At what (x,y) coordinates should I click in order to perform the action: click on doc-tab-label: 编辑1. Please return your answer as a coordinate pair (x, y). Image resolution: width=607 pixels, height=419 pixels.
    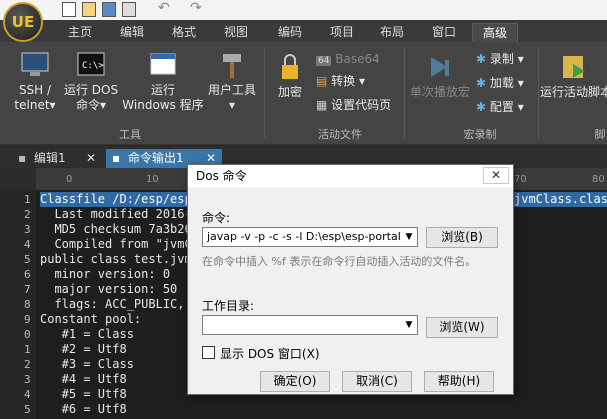
    Looking at the image, I should click on (50, 158).